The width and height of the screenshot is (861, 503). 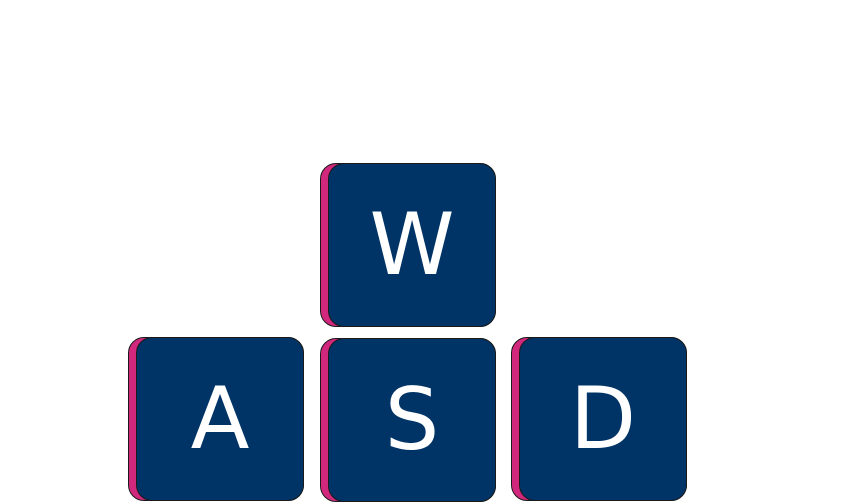 I want to click on w-key: W, so click(x=408, y=245).